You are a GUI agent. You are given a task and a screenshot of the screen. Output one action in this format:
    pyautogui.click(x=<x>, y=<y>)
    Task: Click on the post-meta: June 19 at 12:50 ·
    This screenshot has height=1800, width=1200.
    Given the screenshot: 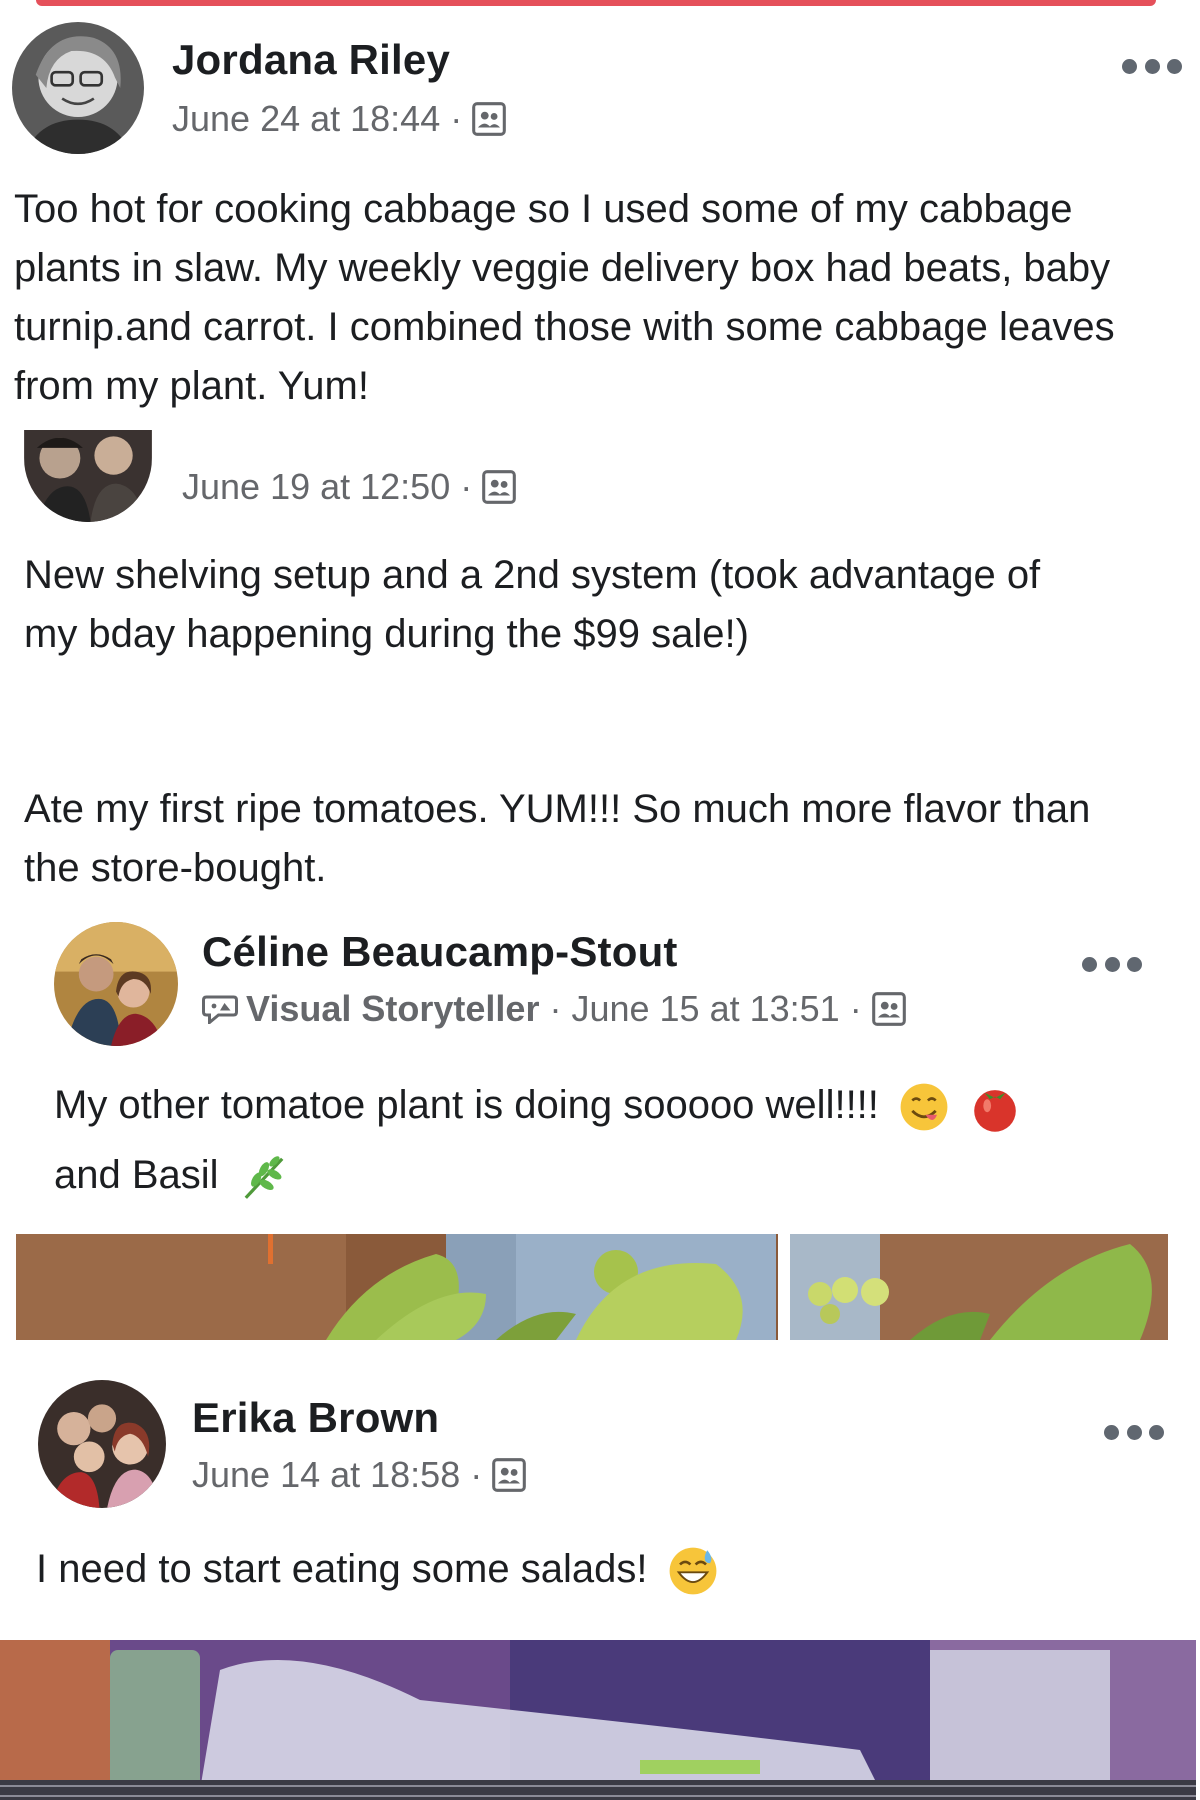 What is the action you would take?
    pyautogui.click(x=349, y=487)
    